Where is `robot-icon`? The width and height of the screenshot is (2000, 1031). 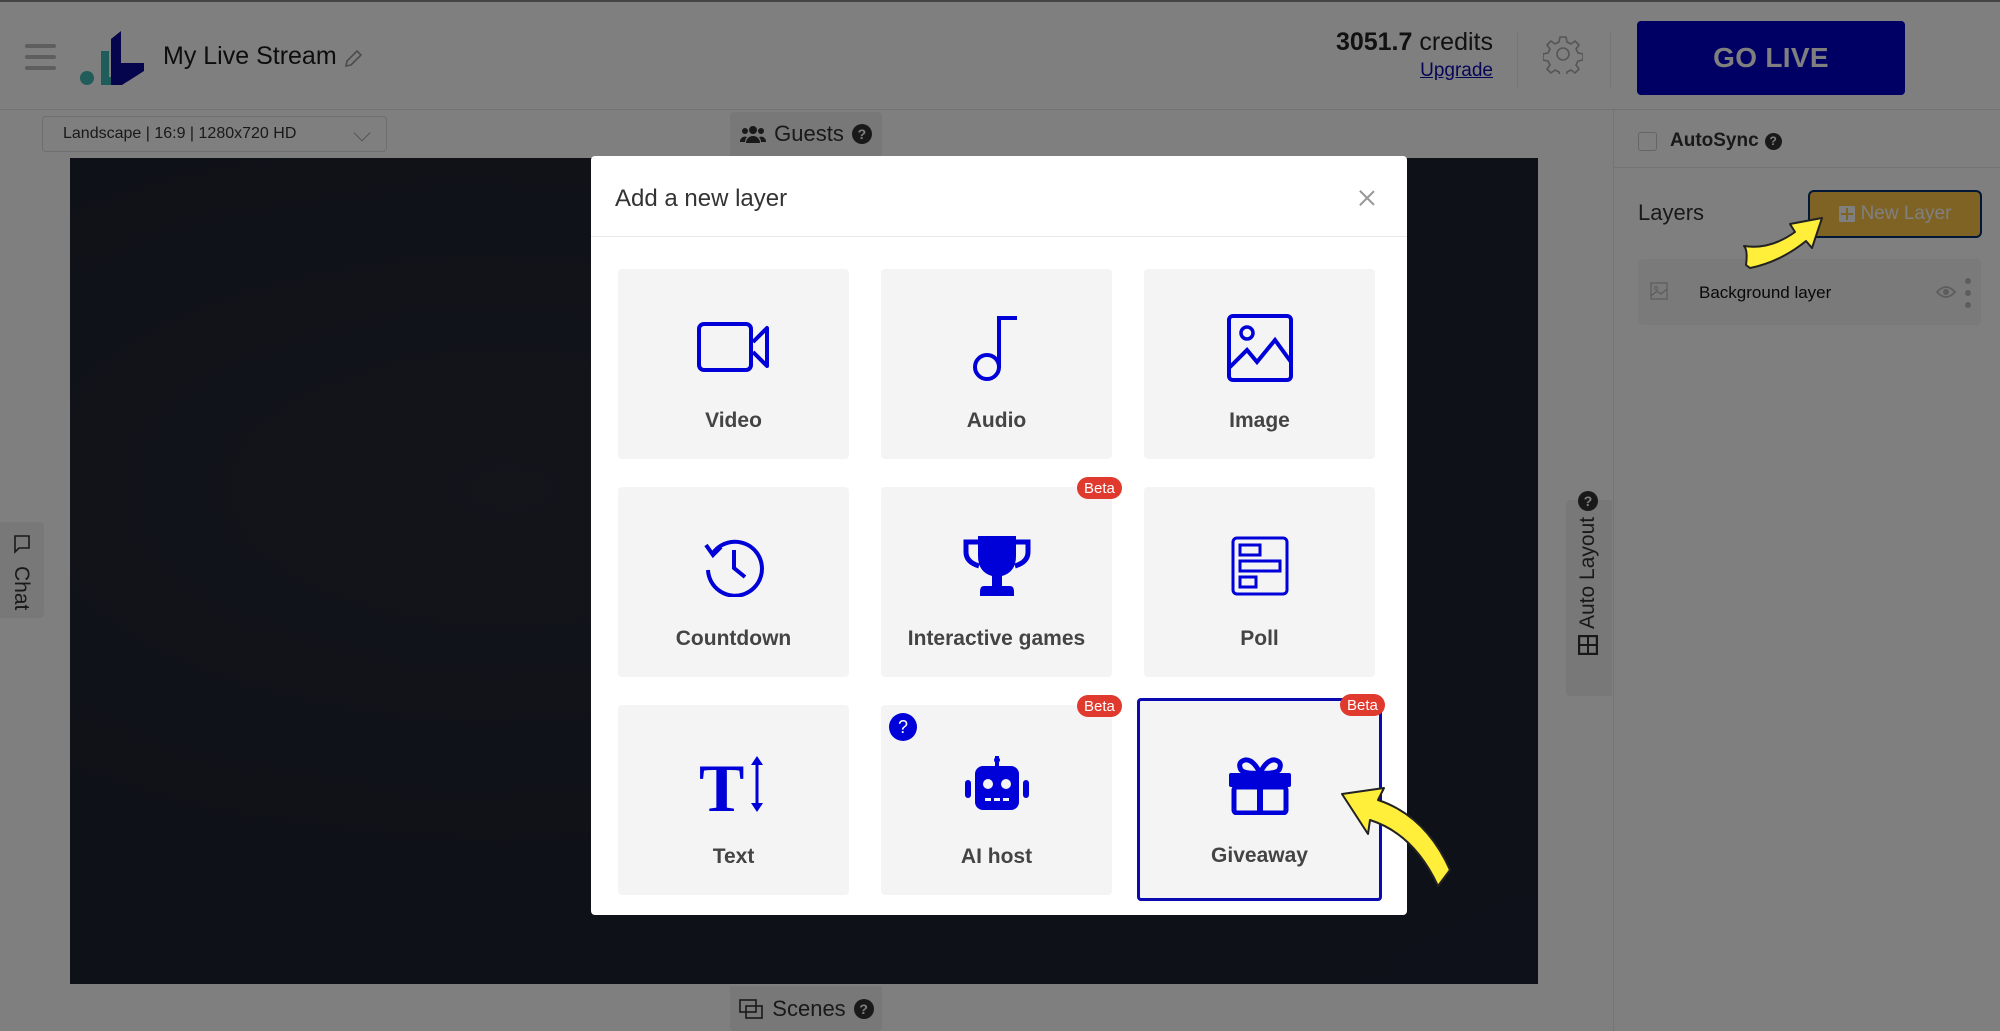 robot-icon is located at coordinates (996, 784).